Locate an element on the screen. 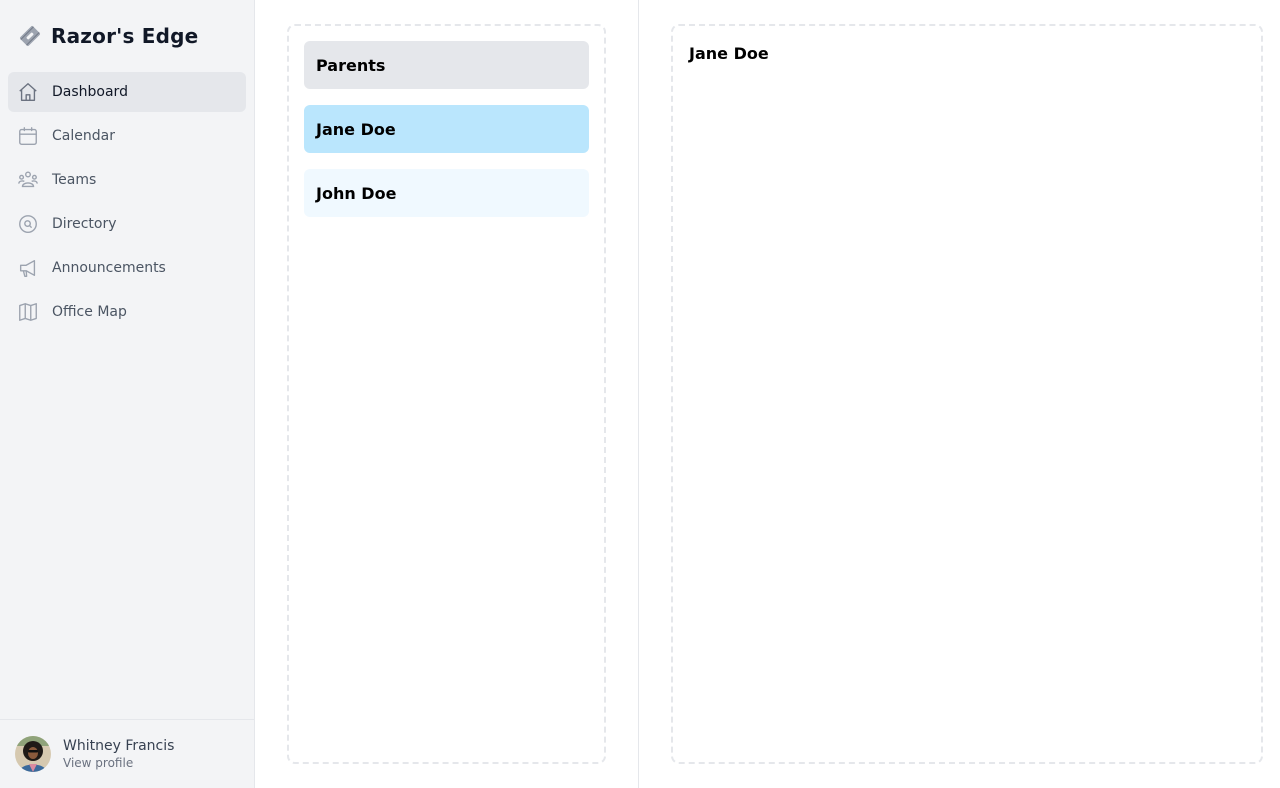 This screenshot has height=788, width=1280. calendar-icon is located at coordinates (28, 136).